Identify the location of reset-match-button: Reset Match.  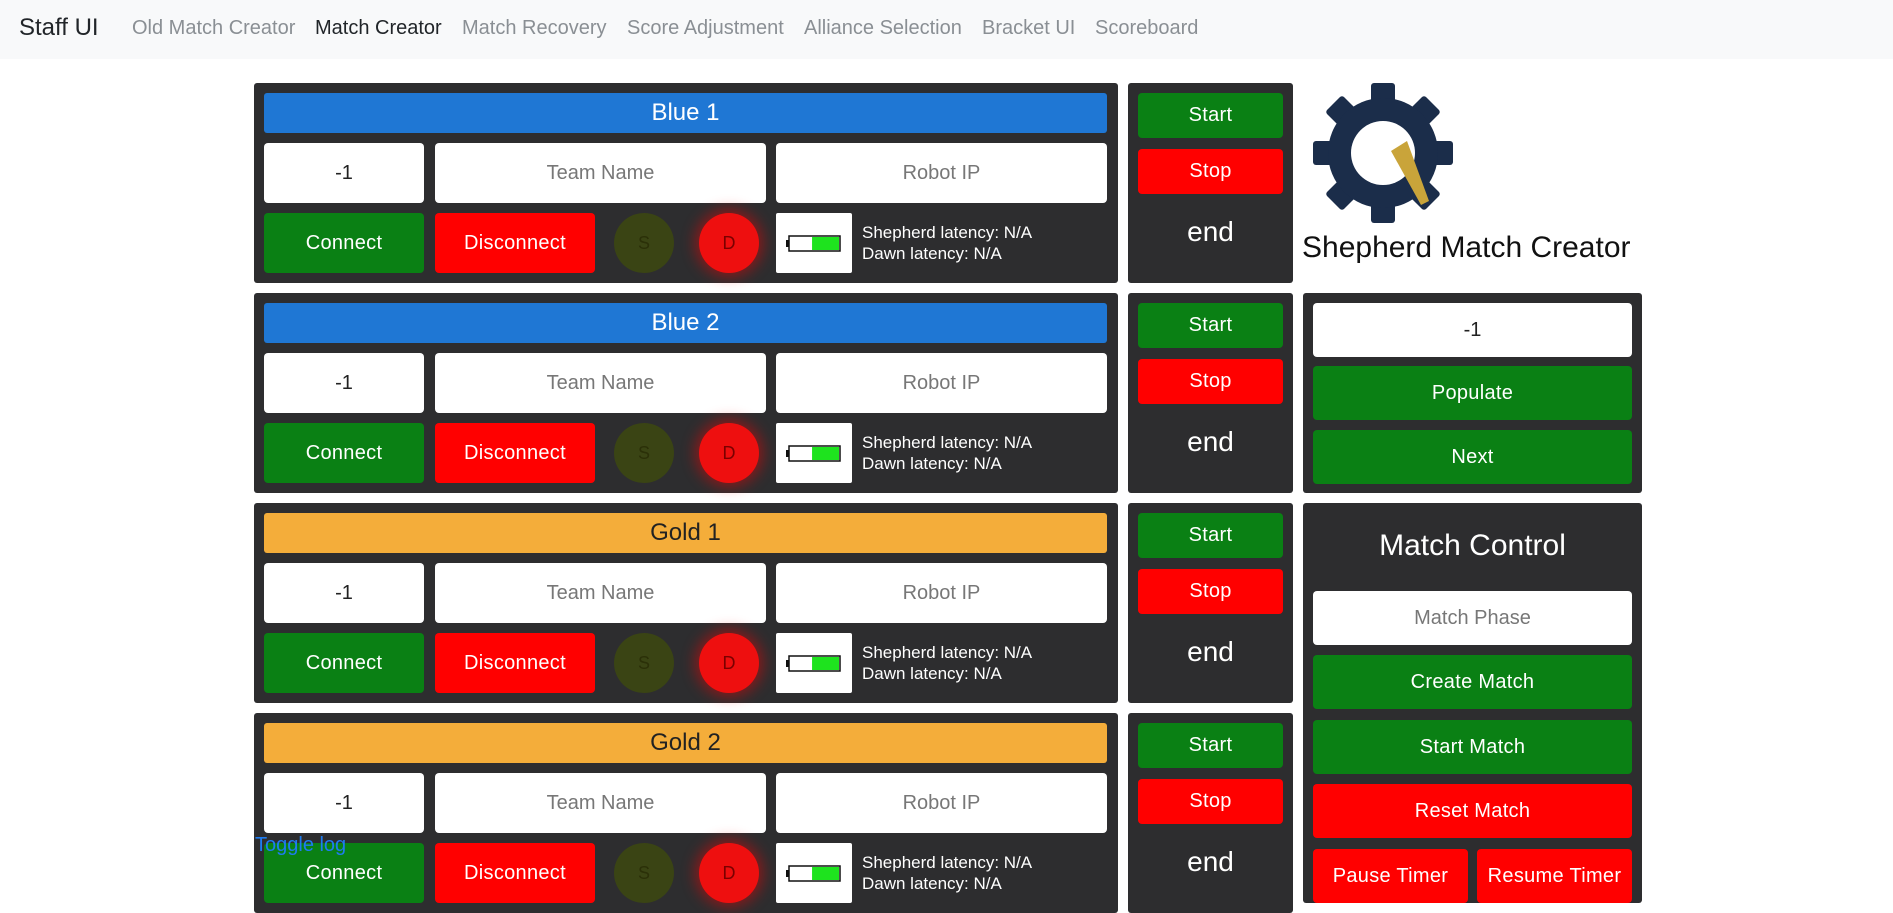
(1472, 811).